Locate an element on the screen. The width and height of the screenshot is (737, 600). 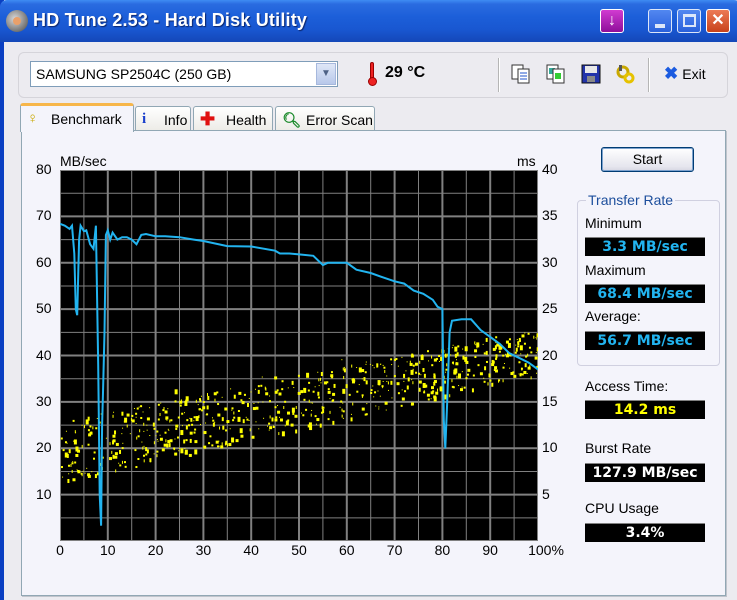
maximize-button is located at coordinates (689, 21).